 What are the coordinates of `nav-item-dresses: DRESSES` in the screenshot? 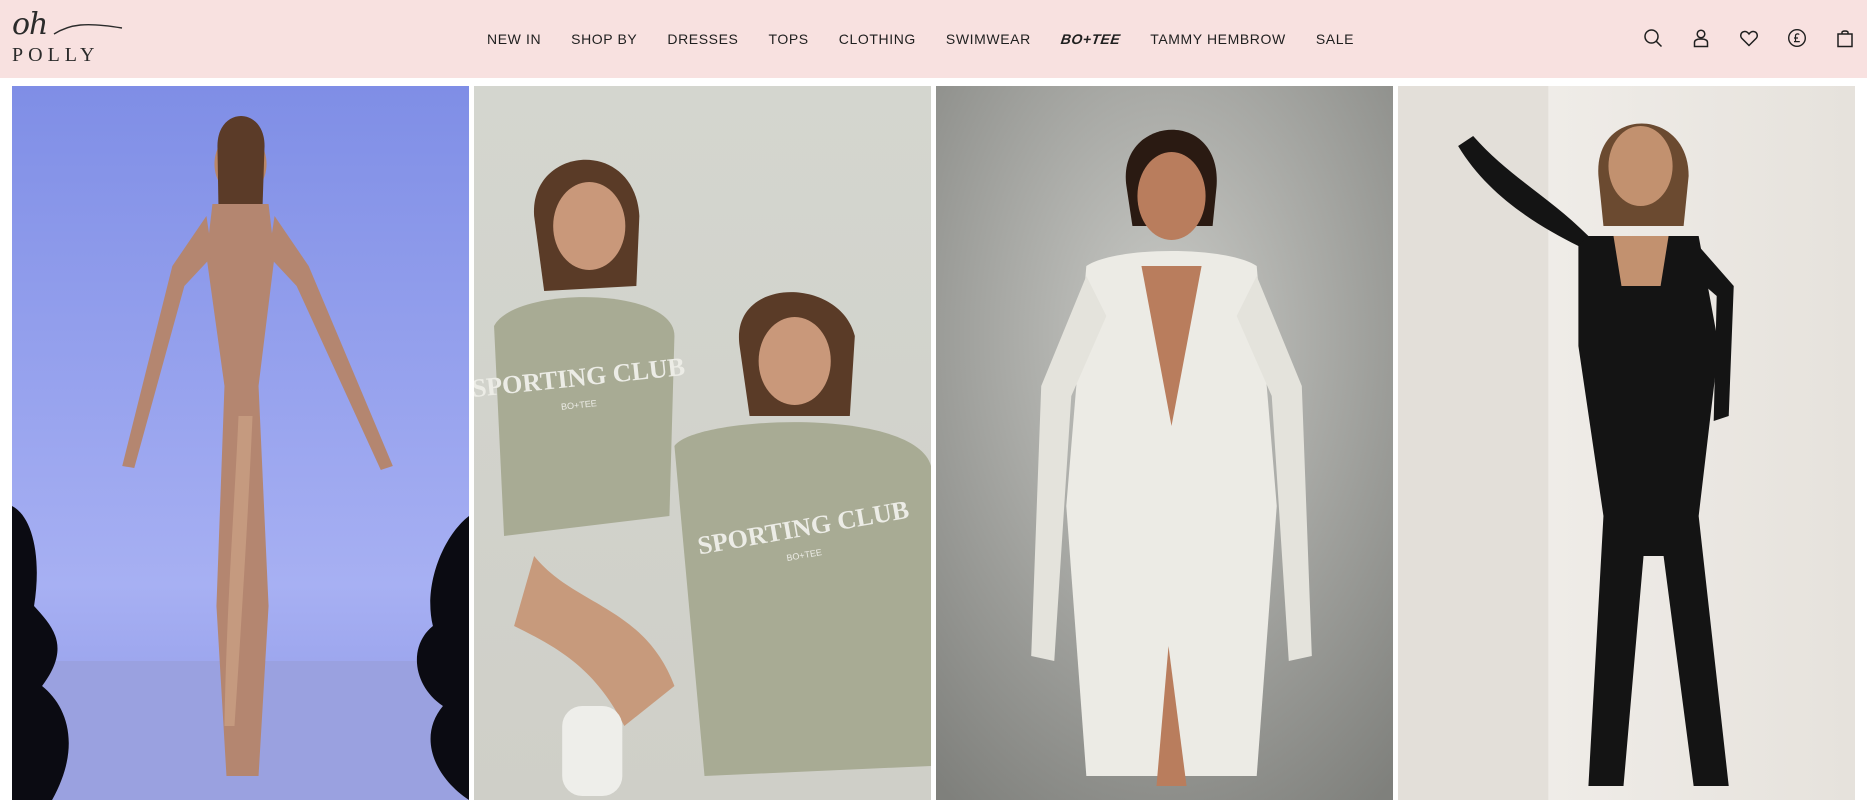 It's located at (702, 39).